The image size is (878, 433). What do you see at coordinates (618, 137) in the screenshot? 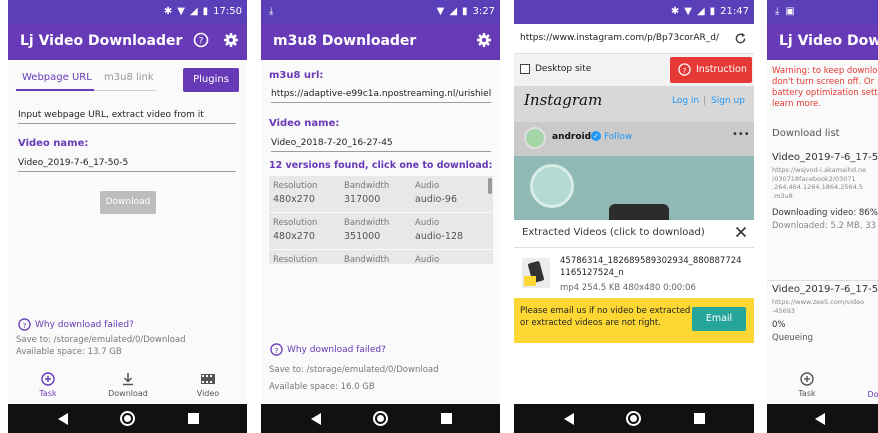
I see `follow-link: Follow` at bounding box center [618, 137].